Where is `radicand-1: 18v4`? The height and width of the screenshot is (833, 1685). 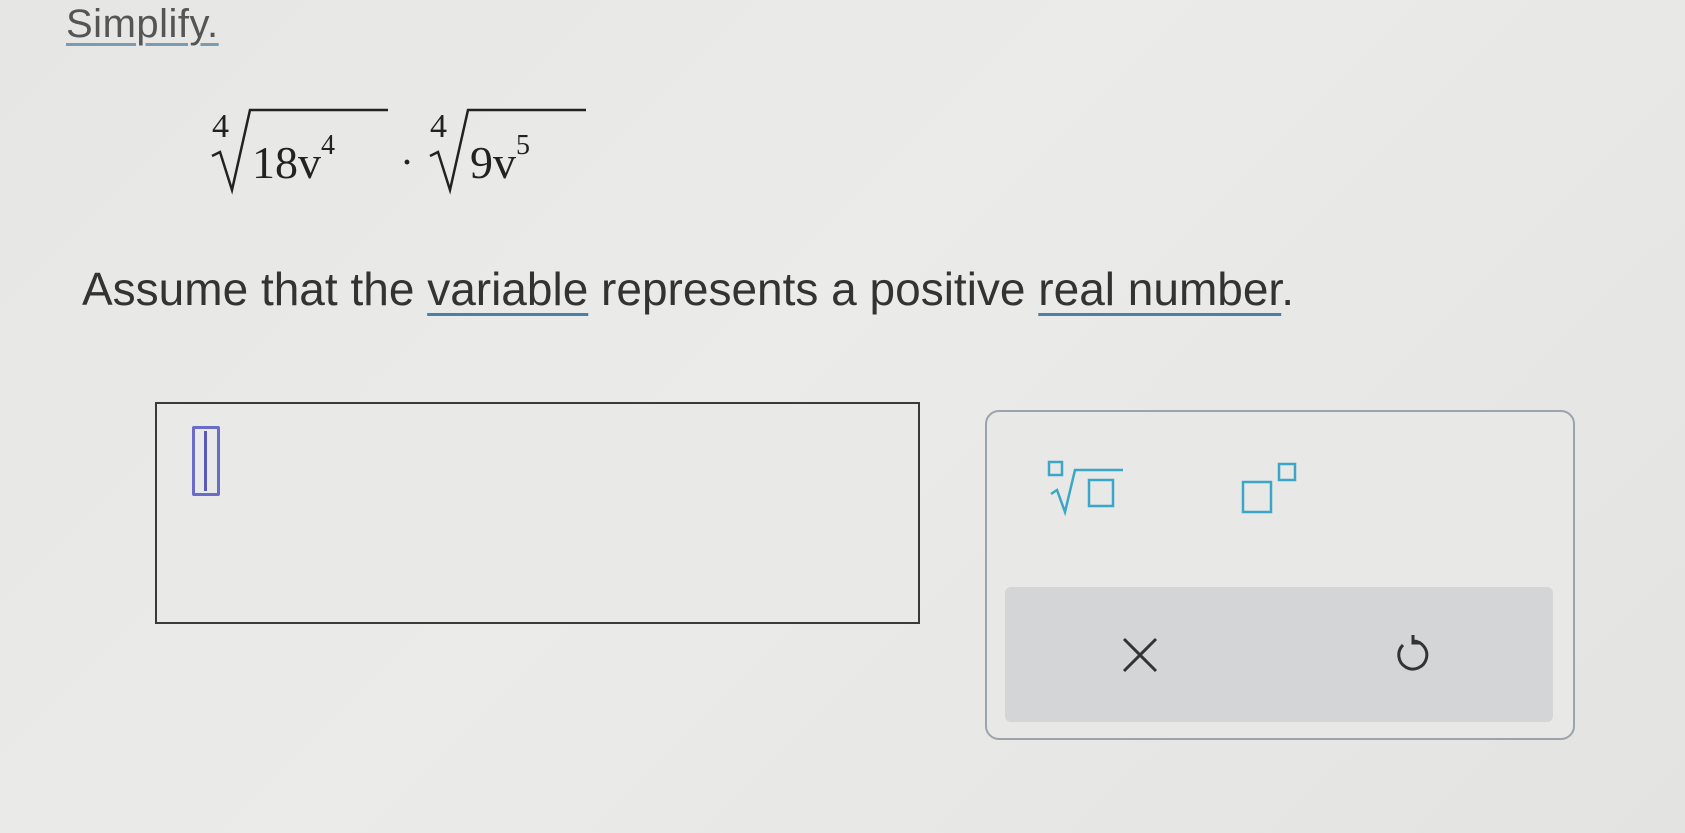 radicand-1: 18v4 is located at coordinates (293, 159).